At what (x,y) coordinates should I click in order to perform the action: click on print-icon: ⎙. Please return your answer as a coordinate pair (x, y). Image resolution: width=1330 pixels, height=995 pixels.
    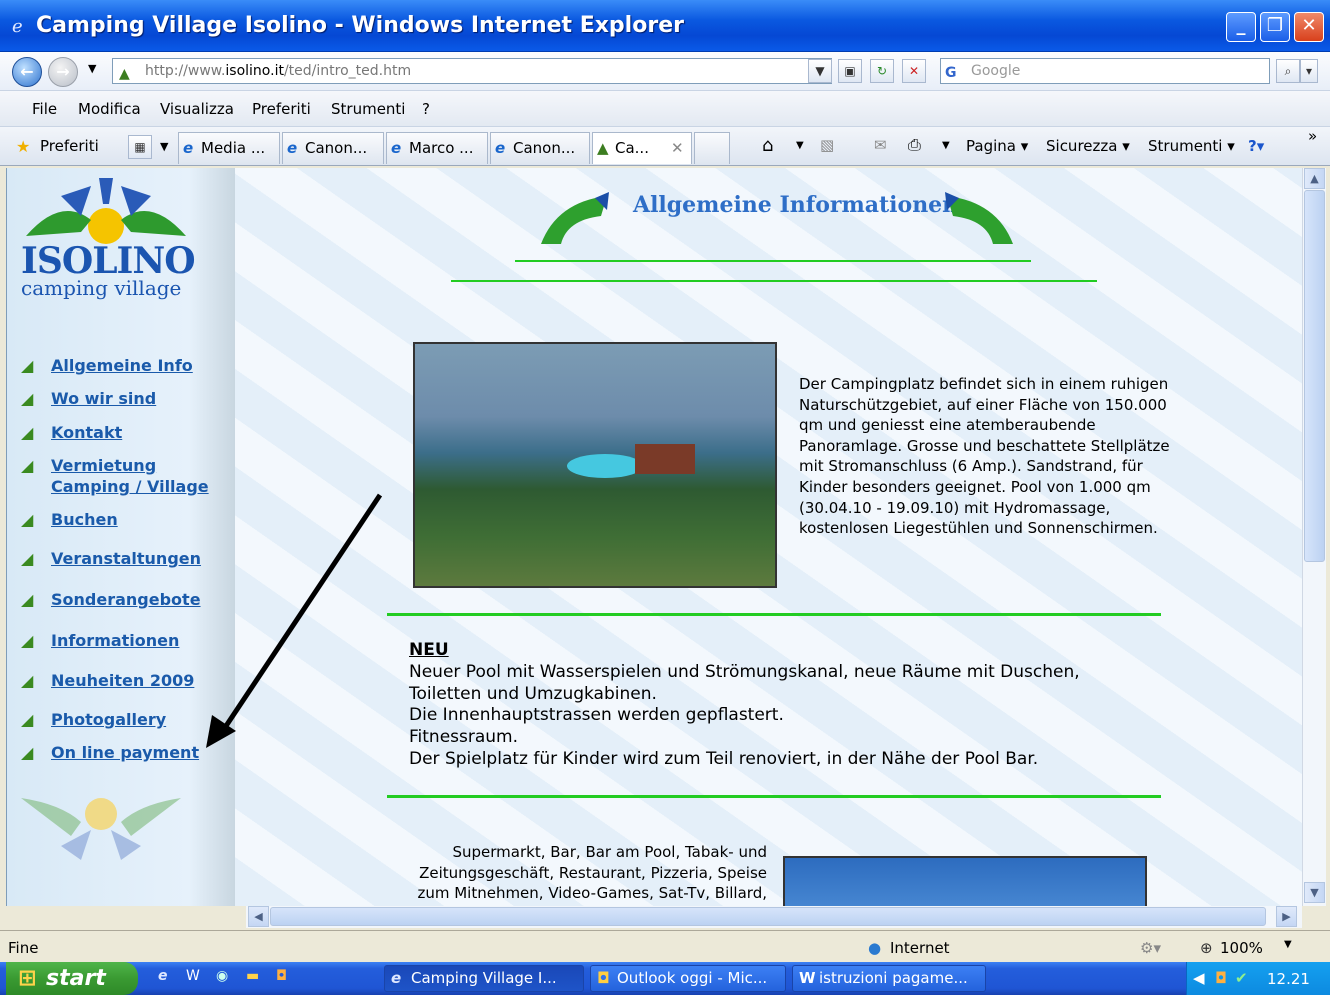
    Looking at the image, I should click on (914, 145).